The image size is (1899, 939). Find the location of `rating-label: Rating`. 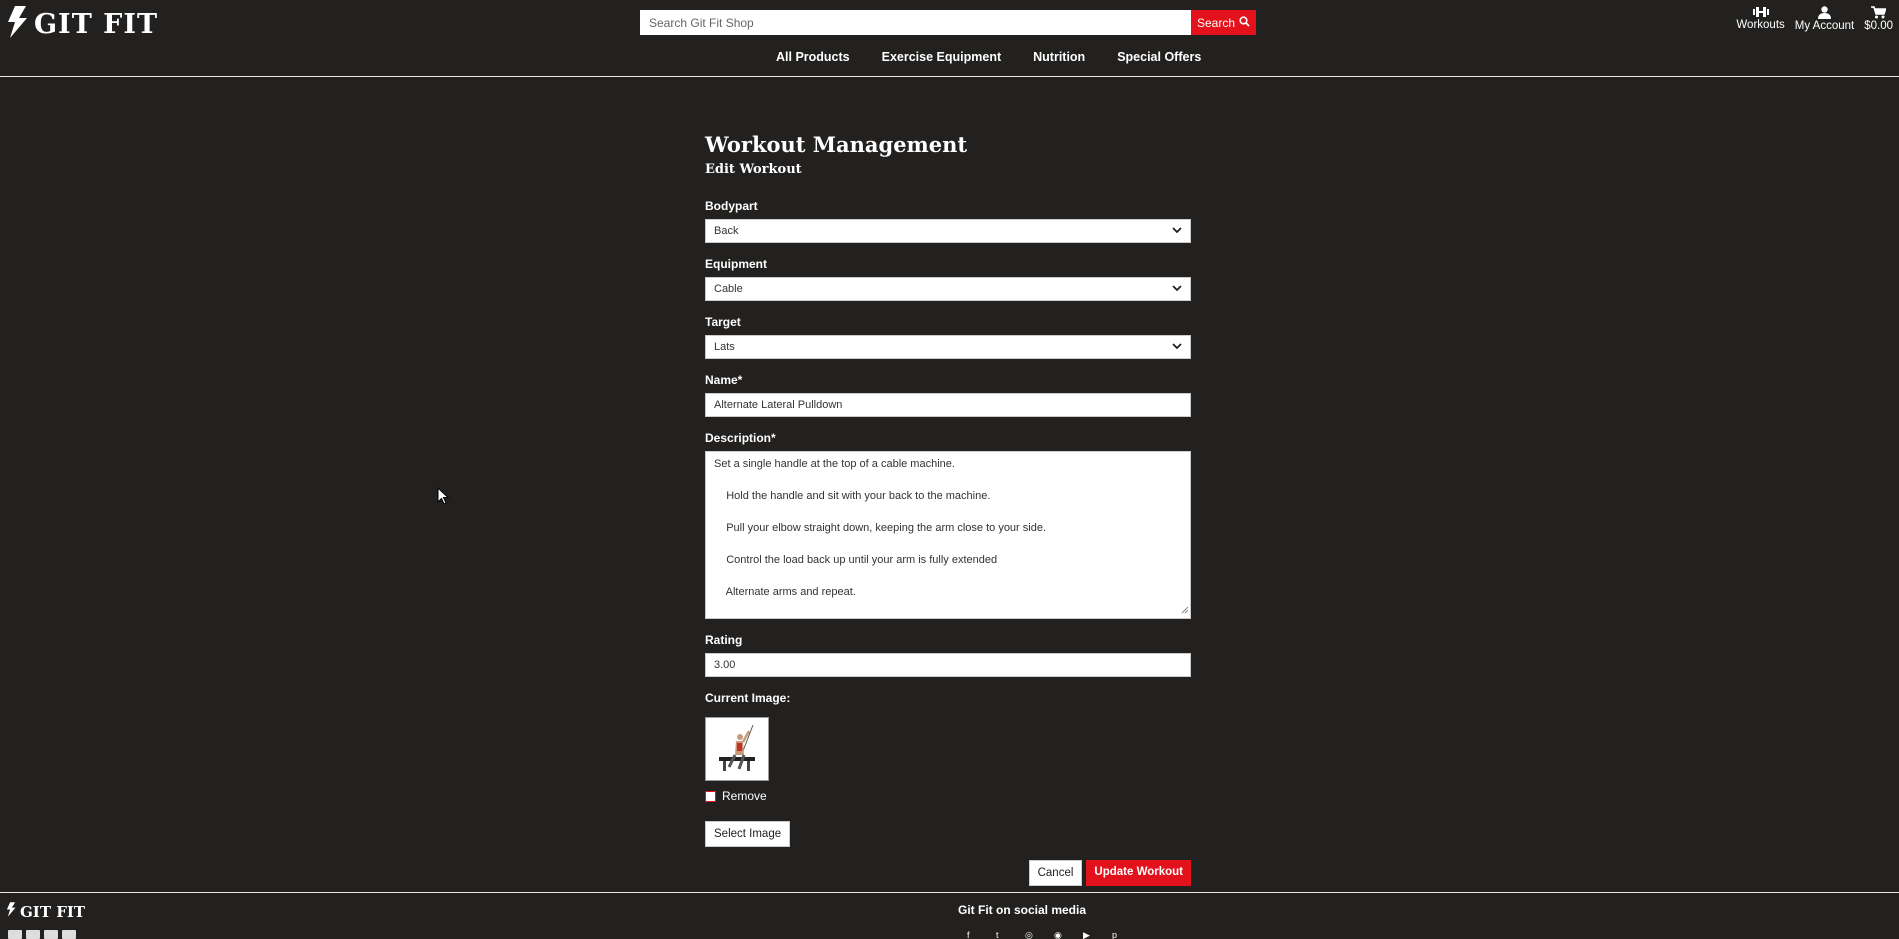

rating-label: Rating is located at coordinates (724, 640).